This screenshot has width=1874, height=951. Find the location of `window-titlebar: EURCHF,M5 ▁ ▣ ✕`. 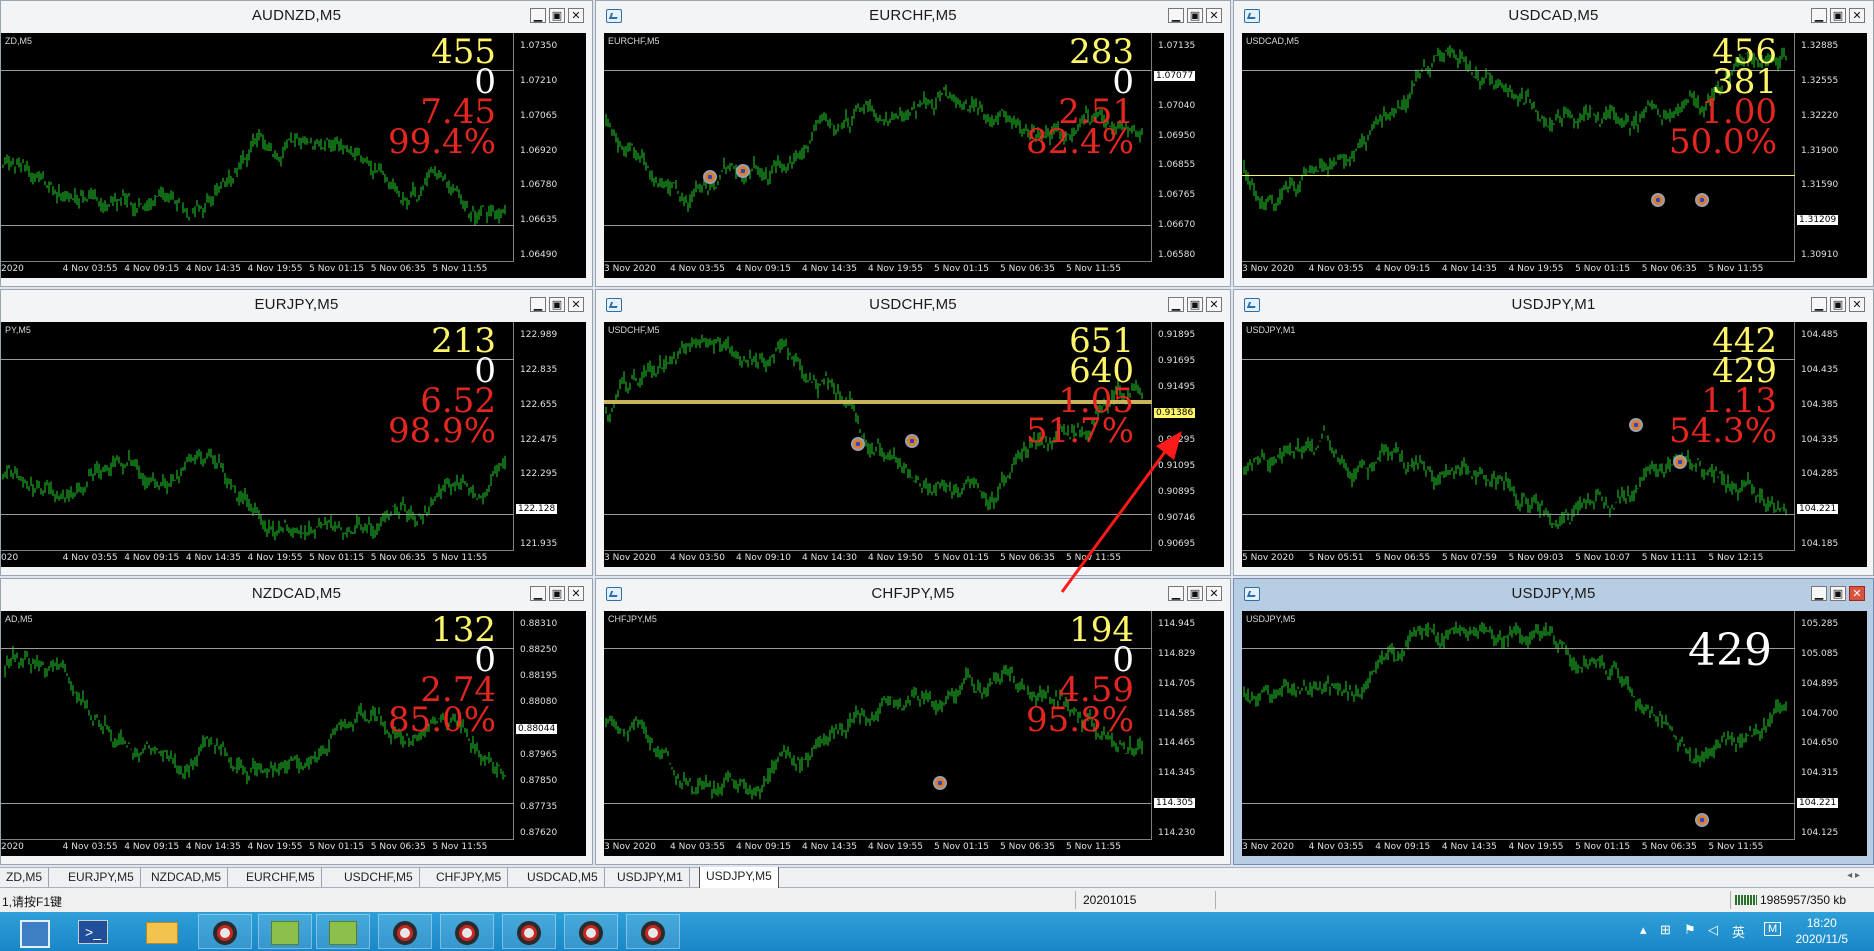

window-titlebar: EURCHF,M5 ▁ ▣ ✕ is located at coordinates (913, 16).